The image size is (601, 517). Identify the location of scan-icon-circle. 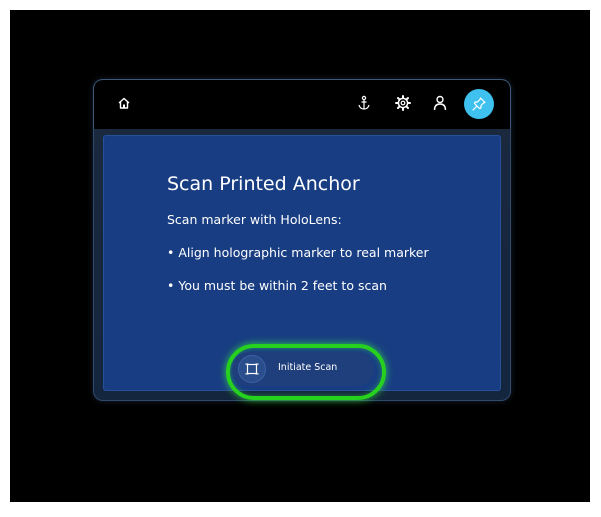
(252, 369).